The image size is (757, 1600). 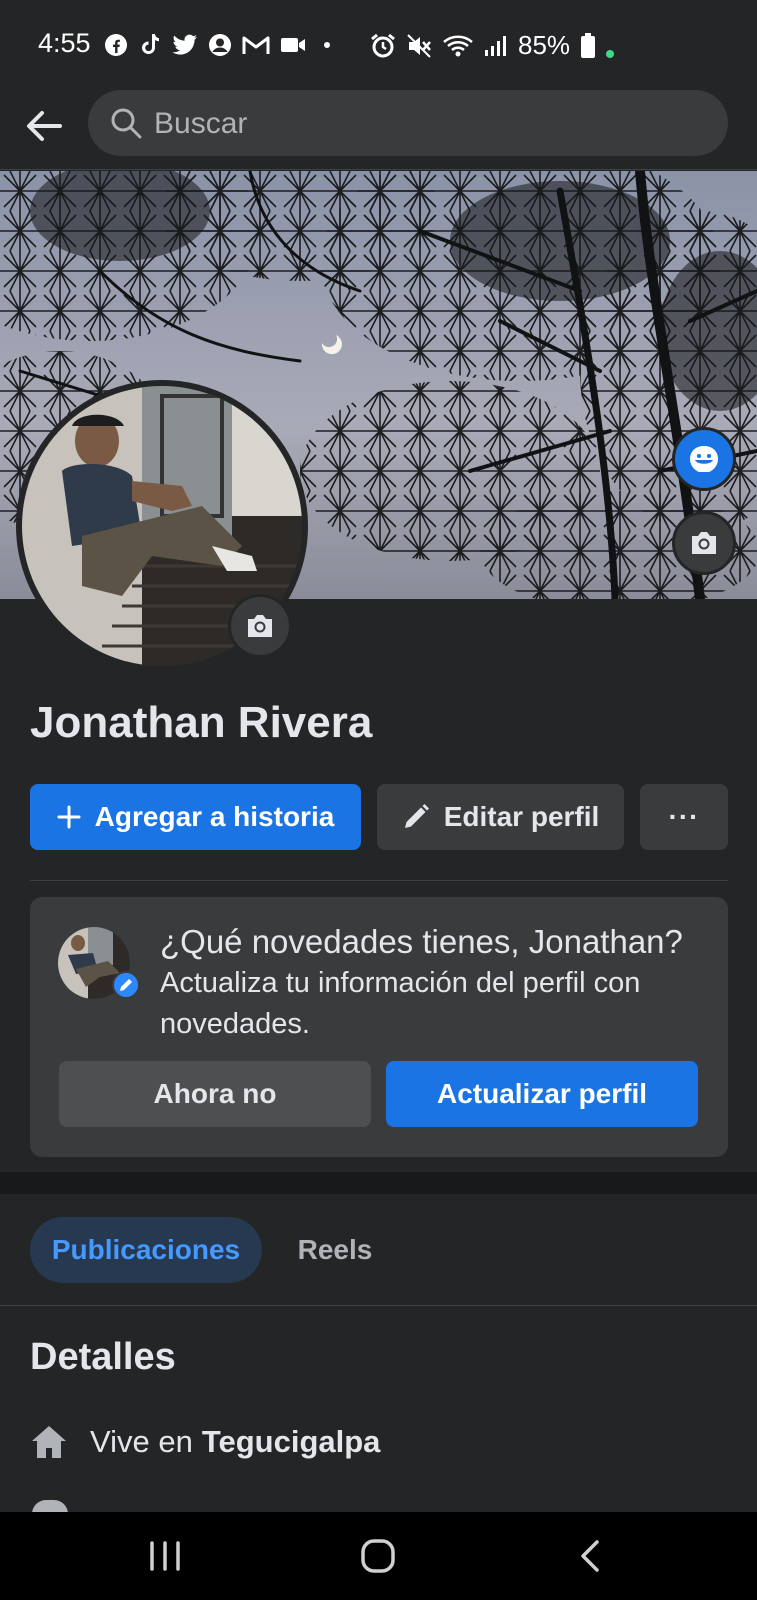 I want to click on update-profile-label: Actualizar perfil, so click(x=542, y=1093).